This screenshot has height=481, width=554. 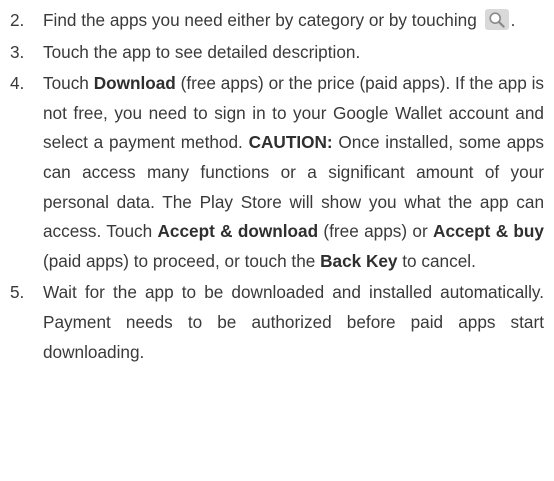 What do you see at coordinates (496, 19) in the screenshot?
I see `search-icon` at bounding box center [496, 19].